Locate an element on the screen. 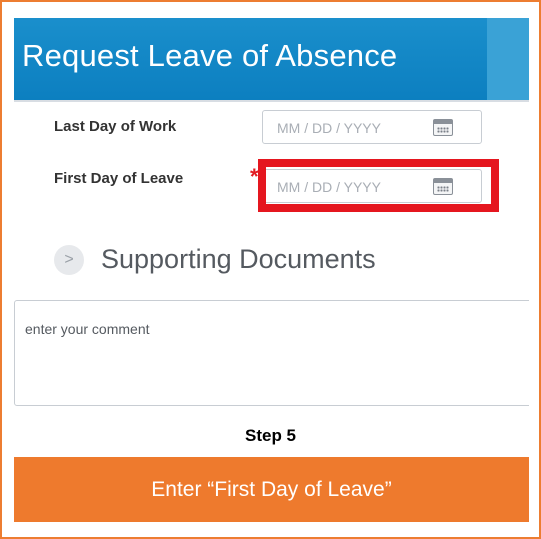  last-day-of-work-label: Last Day of Work is located at coordinates (115, 126).